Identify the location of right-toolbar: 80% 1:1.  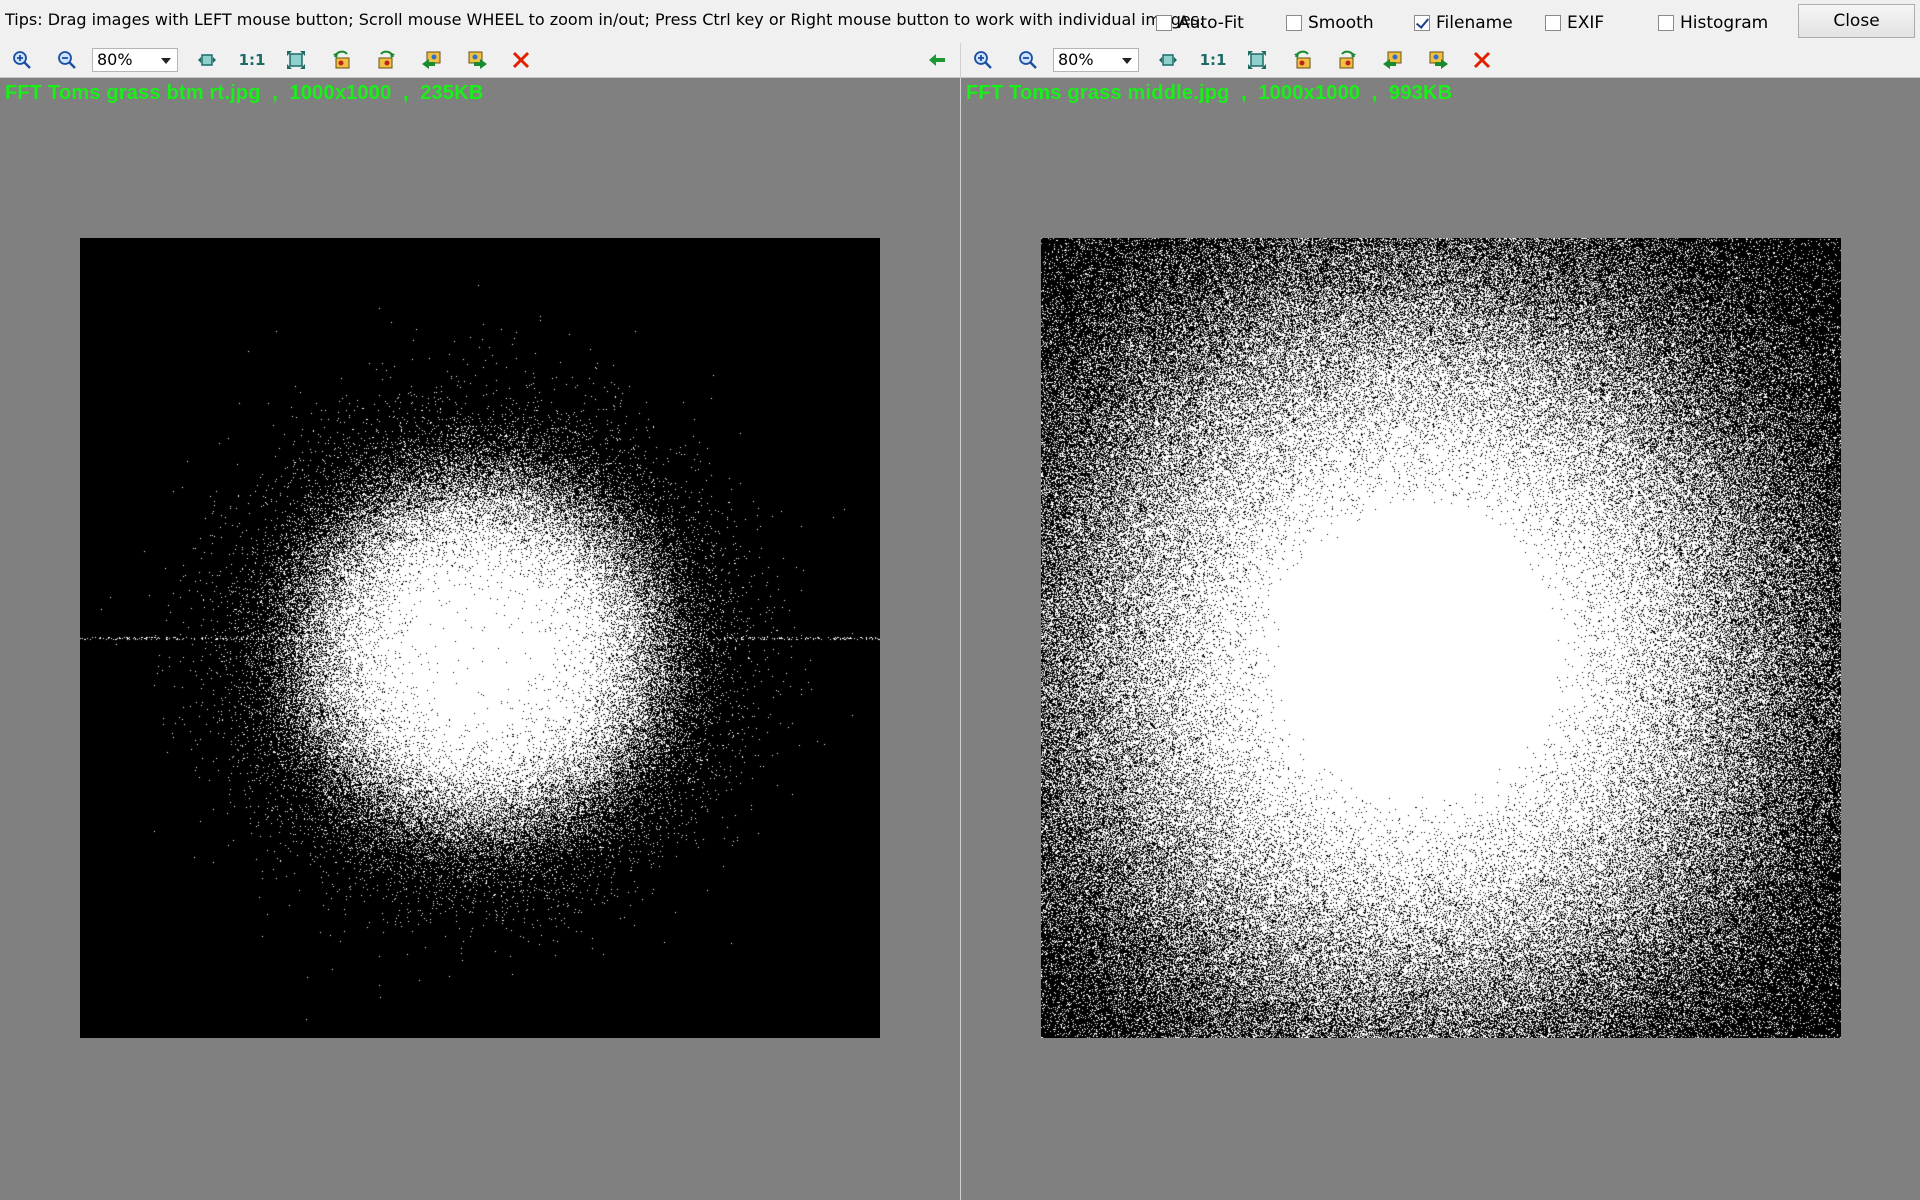
(1440, 60).